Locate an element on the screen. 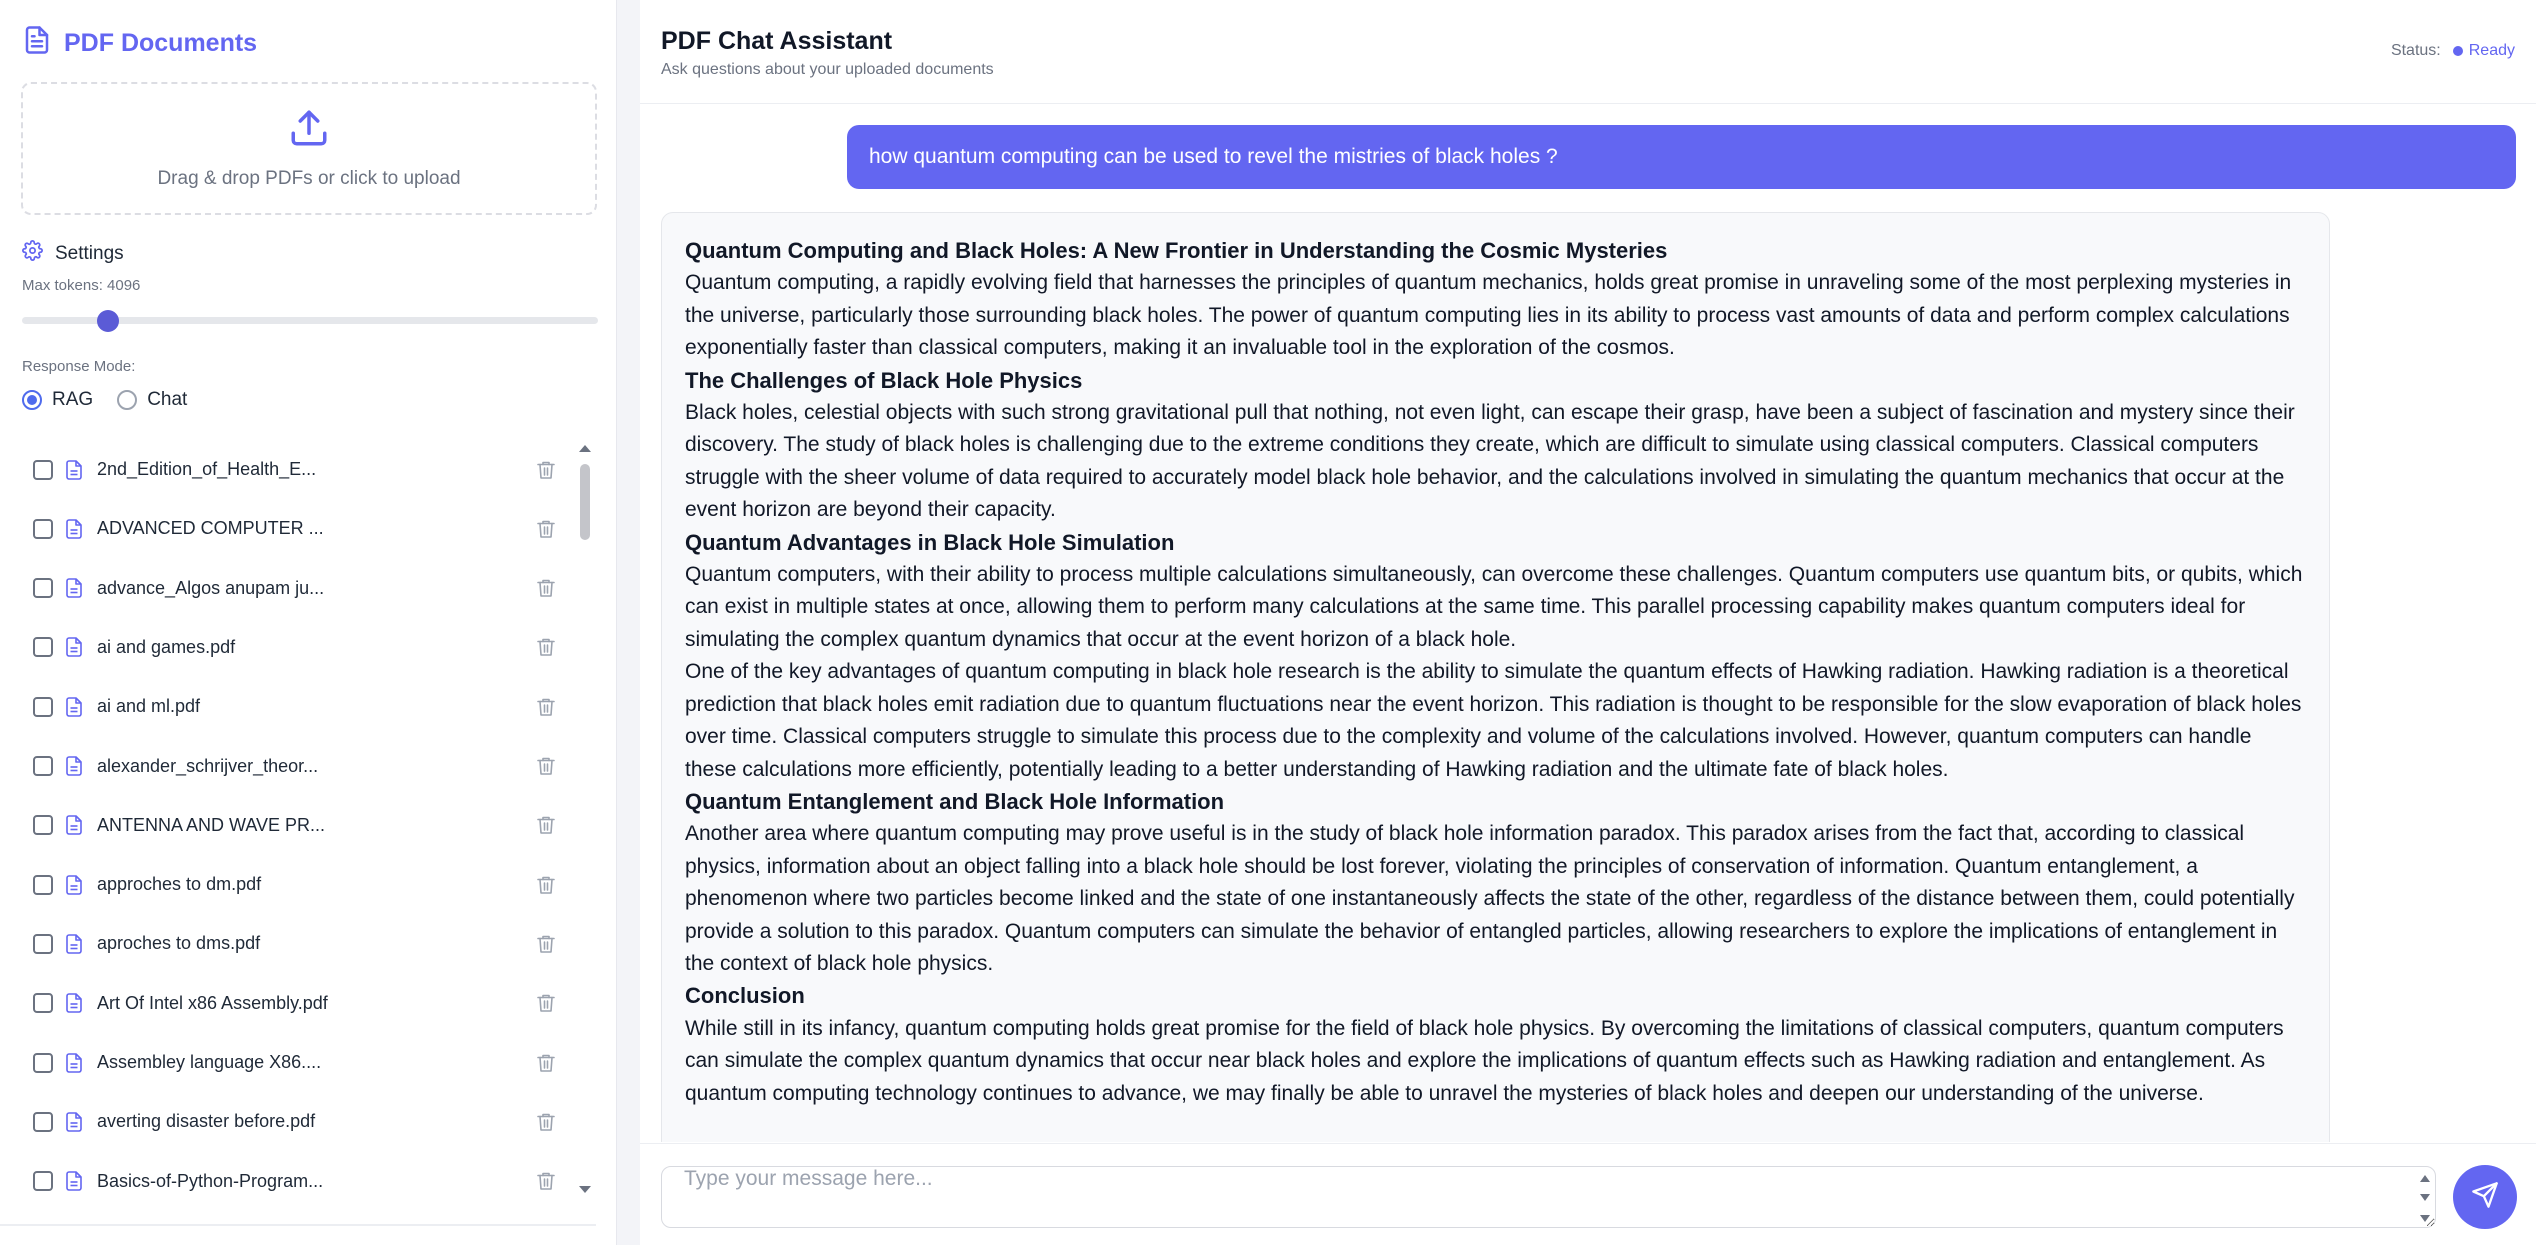 This screenshot has height=1245, width=2536. slider-thumb is located at coordinates (108, 321).